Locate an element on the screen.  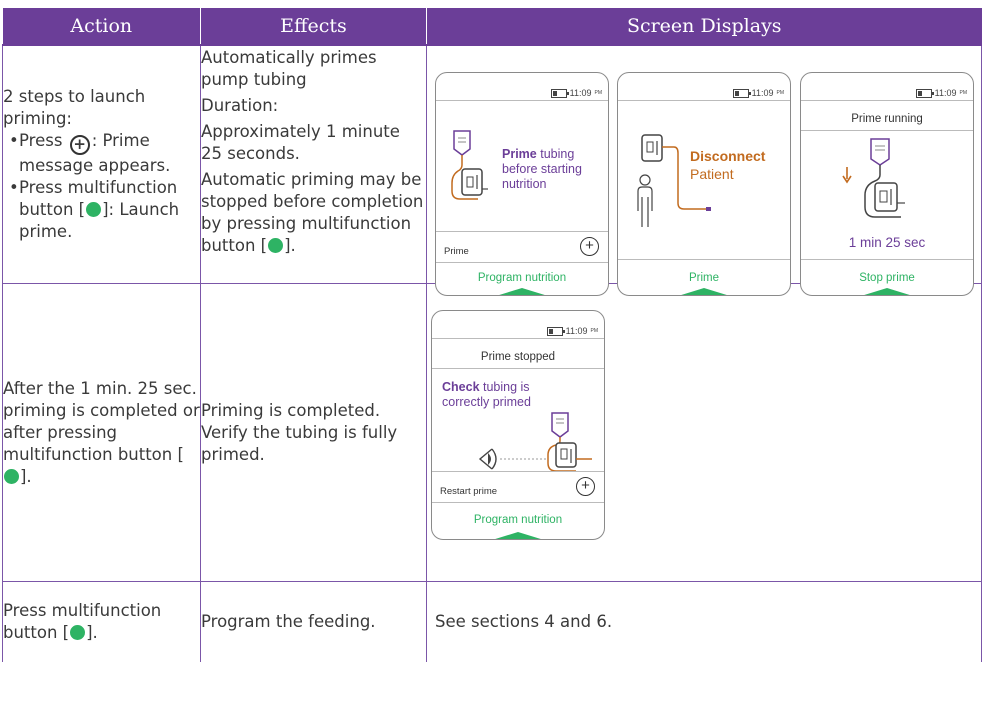
header-row: Action Effects Screen Displays is located at coordinates (492, 27).